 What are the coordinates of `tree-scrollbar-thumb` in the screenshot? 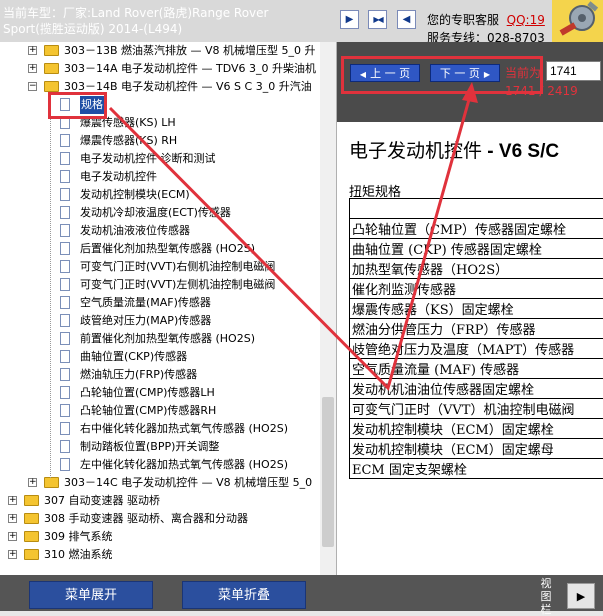 It's located at (328, 472).